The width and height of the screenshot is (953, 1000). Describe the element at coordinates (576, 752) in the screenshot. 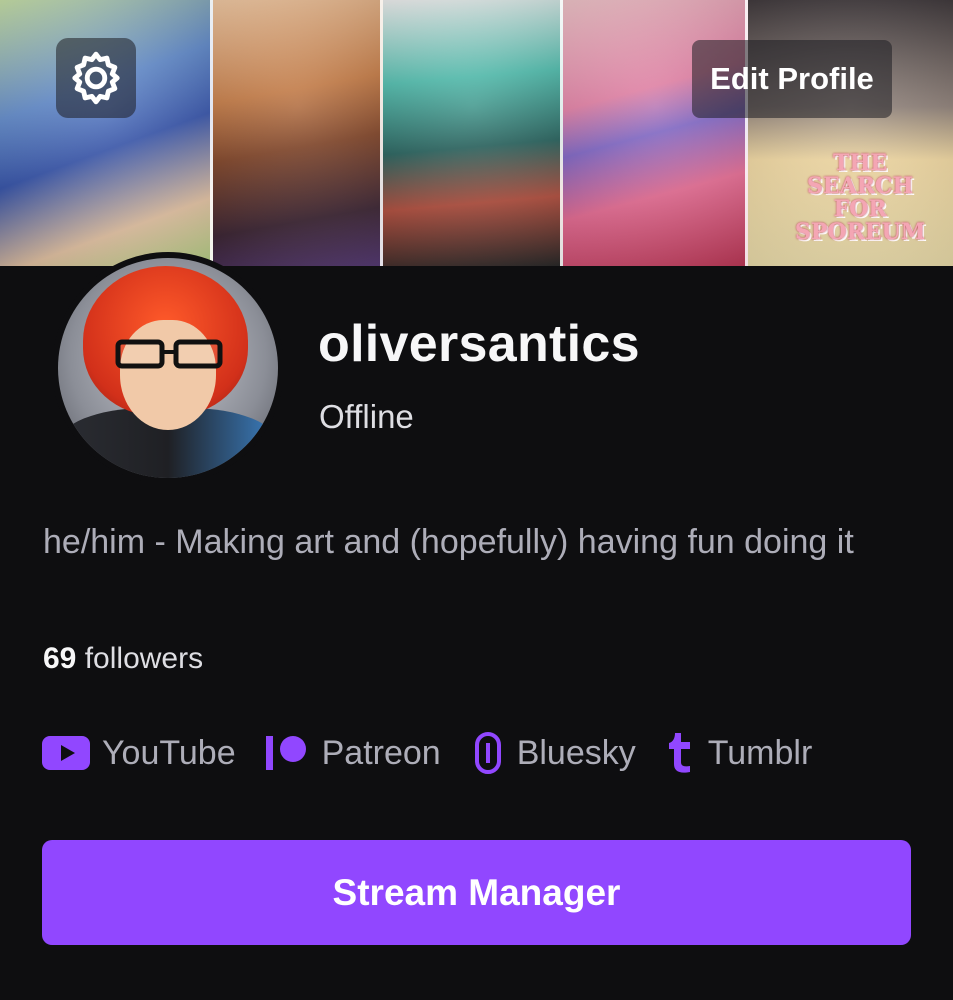

I see `social-link-label: Bluesky` at that location.